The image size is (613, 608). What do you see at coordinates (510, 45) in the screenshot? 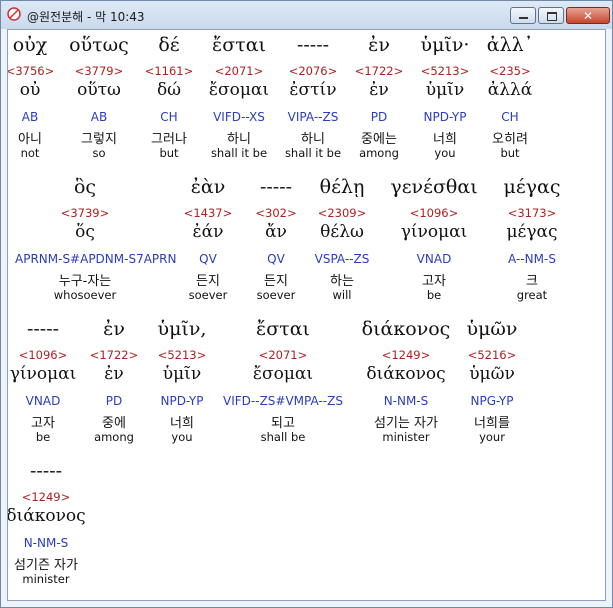
I see `greek-word: ἀλλ᾽` at bounding box center [510, 45].